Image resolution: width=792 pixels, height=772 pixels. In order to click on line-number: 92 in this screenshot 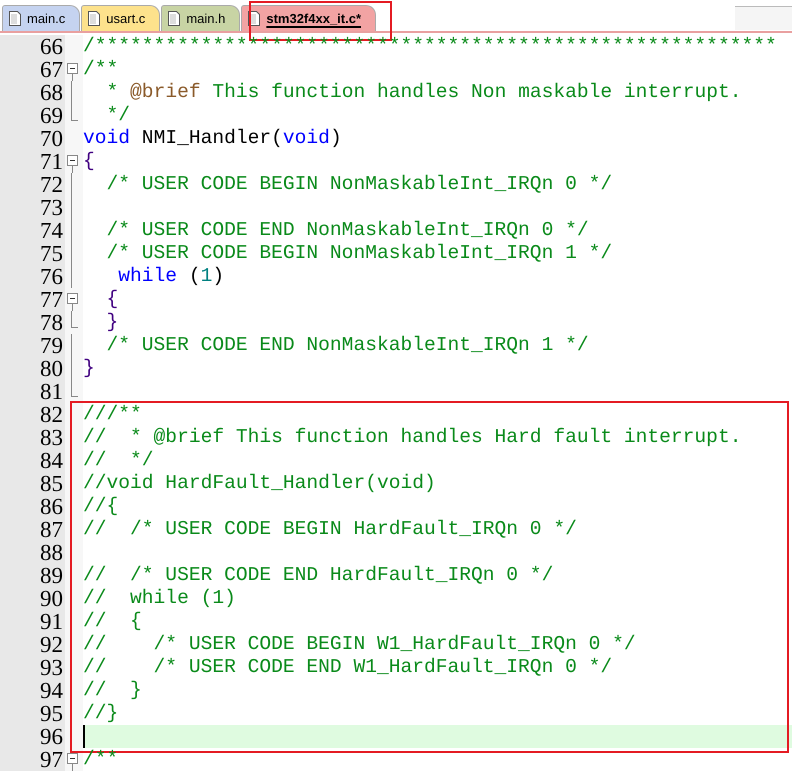, I will do `click(51, 644)`.